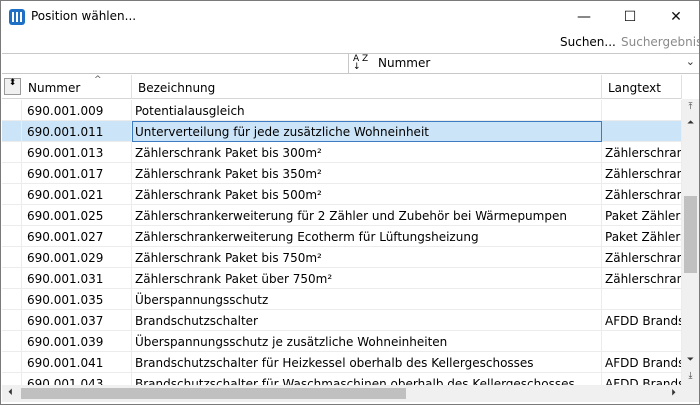 Image resolution: width=700 pixels, height=405 pixels. Describe the element at coordinates (77, 194) in the screenshot. I see `cell-nummer: 690.001.021` at that location.